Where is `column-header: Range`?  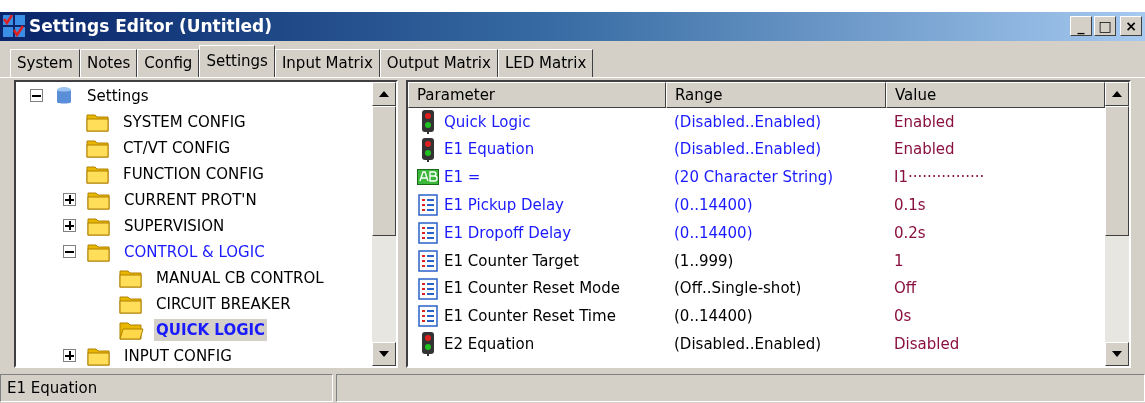 column-header: Range is located at coordinates (776, 94).